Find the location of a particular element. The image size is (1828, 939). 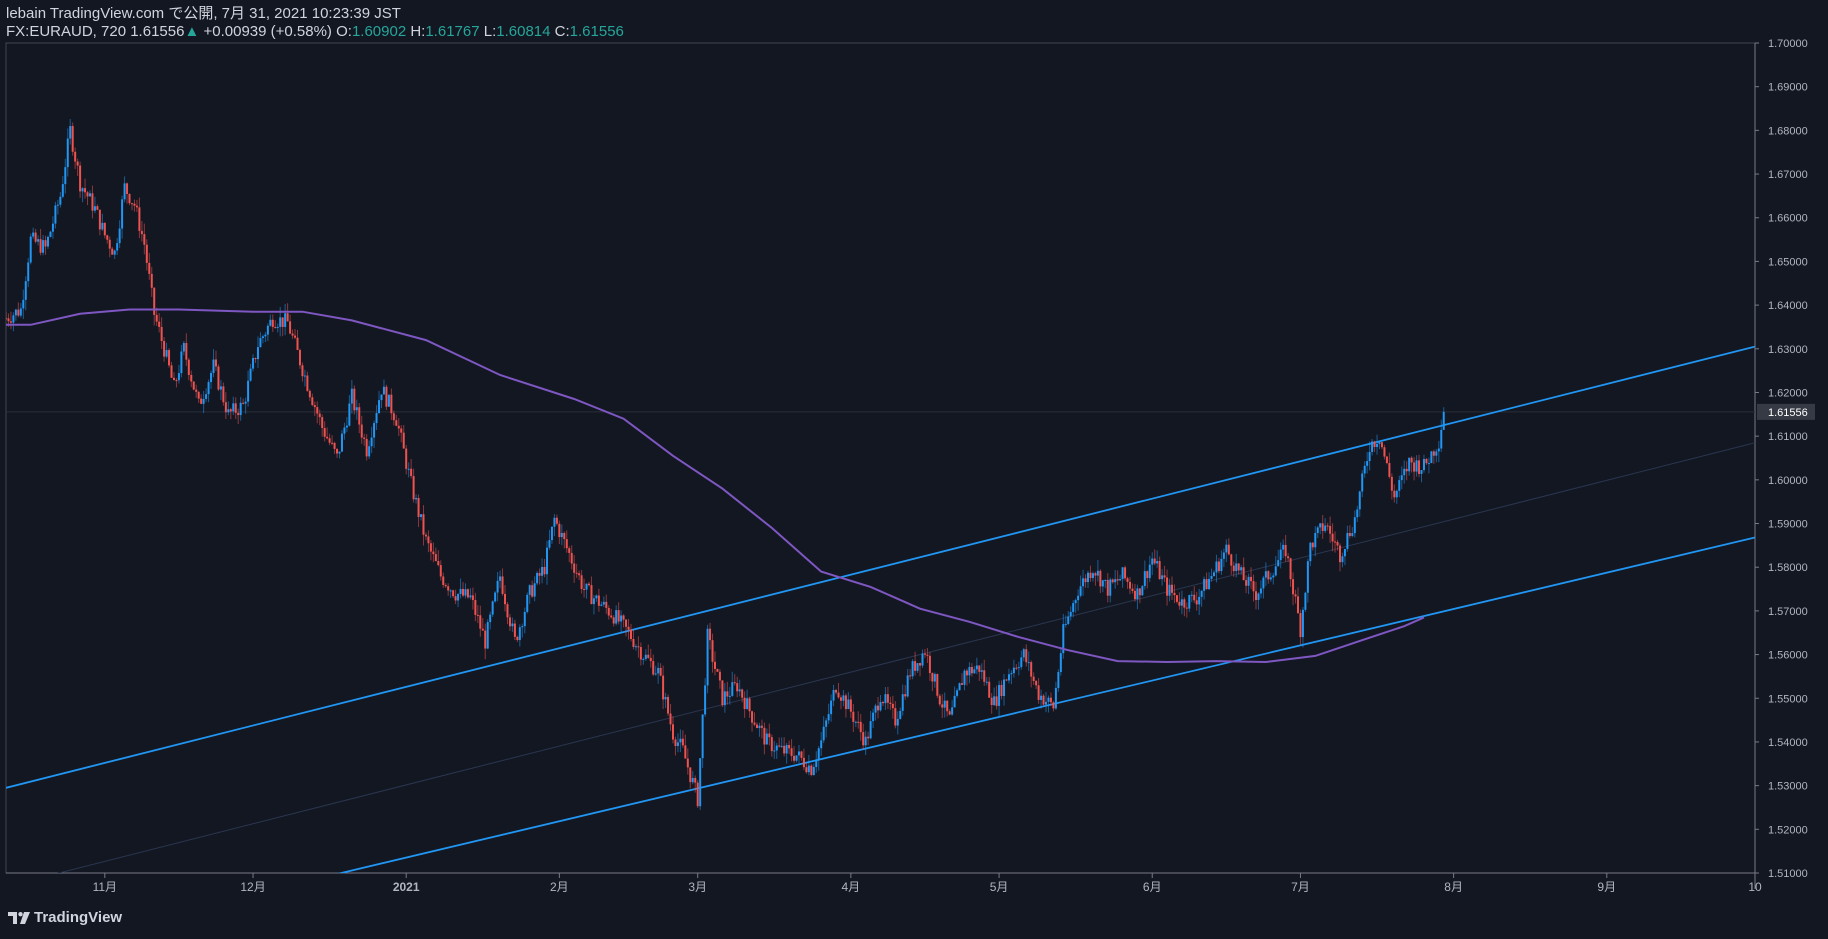

tradingview-logo: TradingView is located at coordinates (65, 917).